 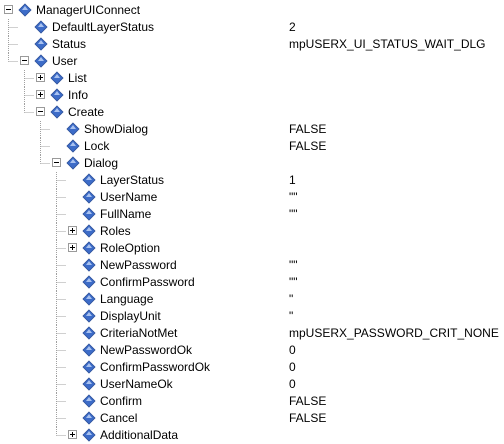 I want to click on tree-row-status: Status mpUSERX_UI_STATUS_WAIT_DLG, so click(x=252, y=44).